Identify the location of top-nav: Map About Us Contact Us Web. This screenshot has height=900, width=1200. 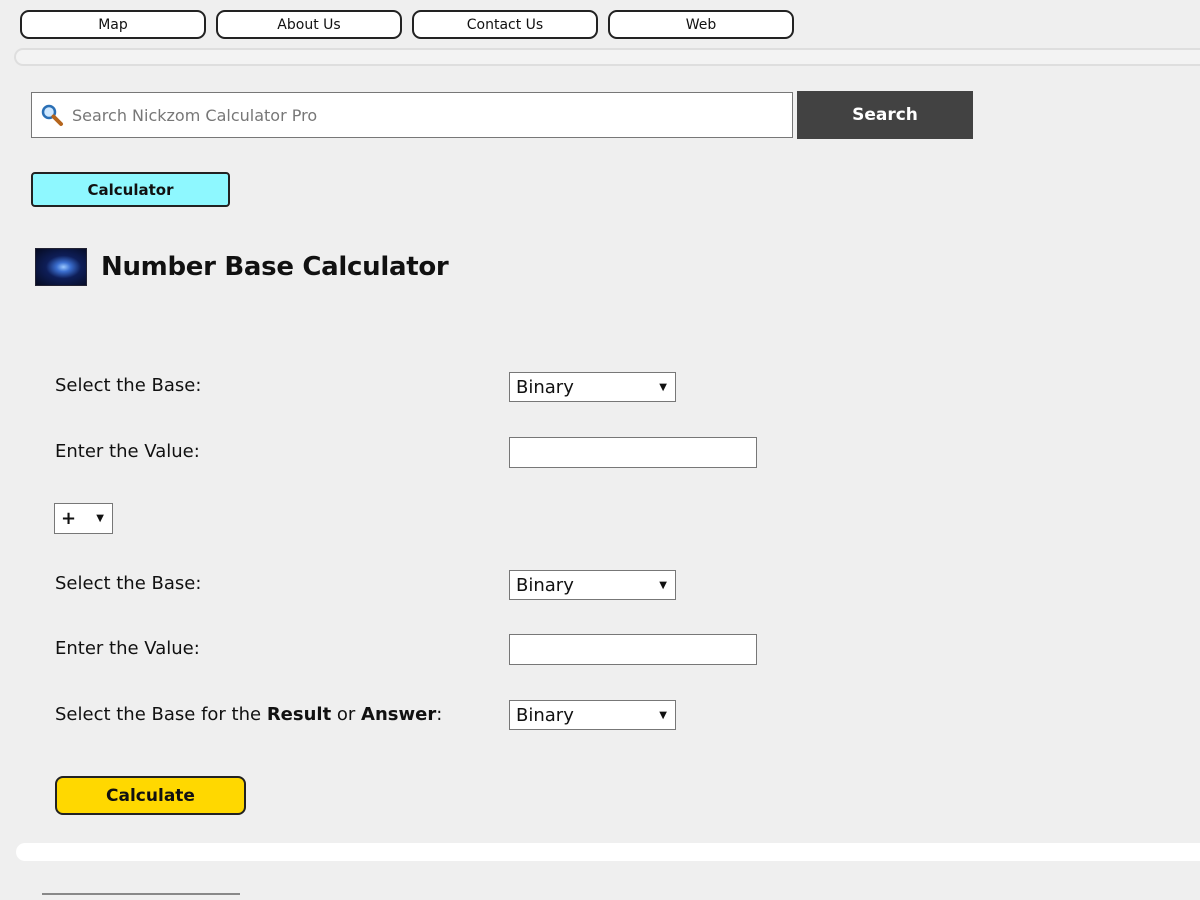
(407, 24).